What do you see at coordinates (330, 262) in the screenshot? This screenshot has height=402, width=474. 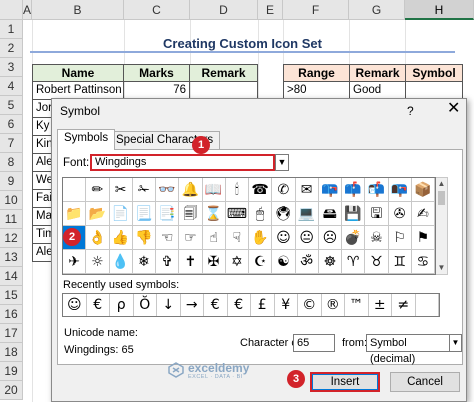 I see `symbol-cell: ☸` at bounding box center [330, 262].